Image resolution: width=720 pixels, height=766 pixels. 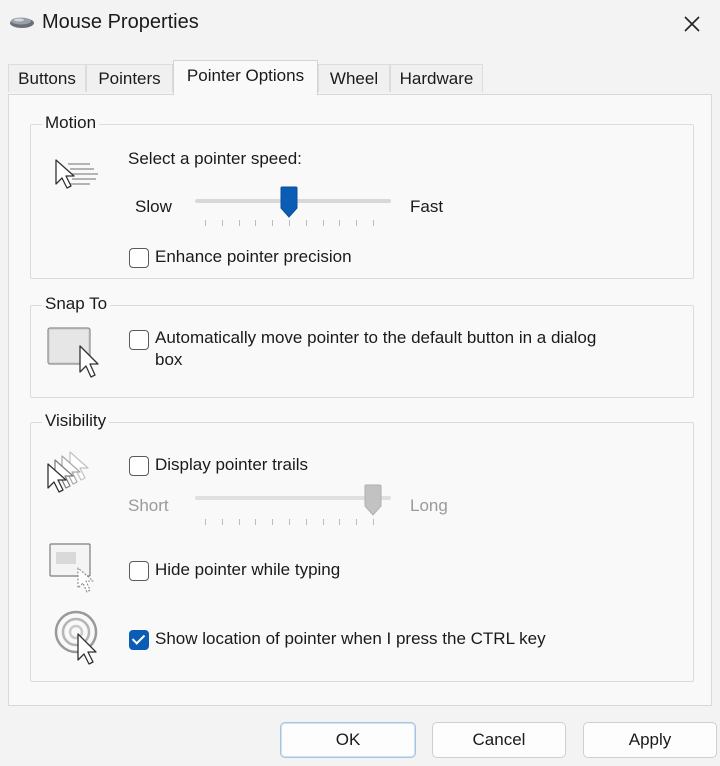 What do you see at coordinates (22, 22) in the screenshot?
I see `mouse-icon` at bounding box center [22, 22].